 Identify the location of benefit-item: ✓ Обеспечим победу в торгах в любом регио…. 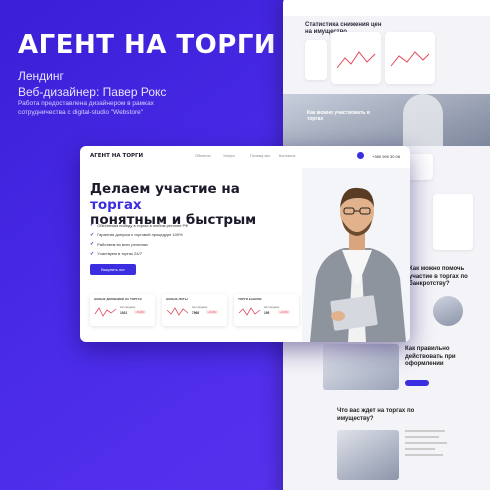
(139, 225).